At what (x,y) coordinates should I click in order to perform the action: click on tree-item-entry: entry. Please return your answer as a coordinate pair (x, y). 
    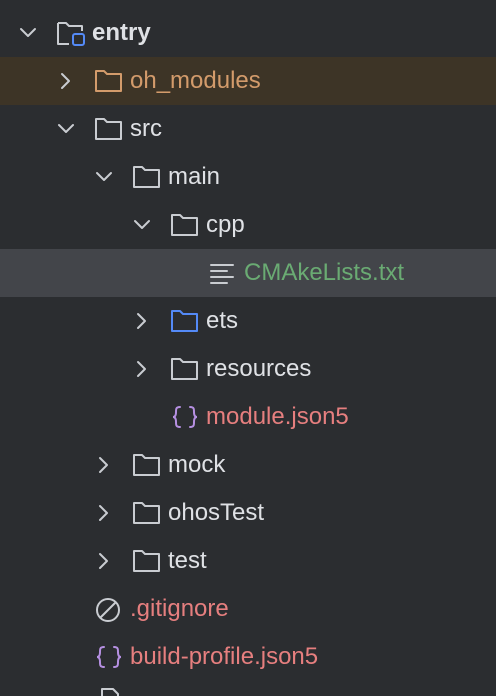
    Looking at the image, I should click on (248, 33).